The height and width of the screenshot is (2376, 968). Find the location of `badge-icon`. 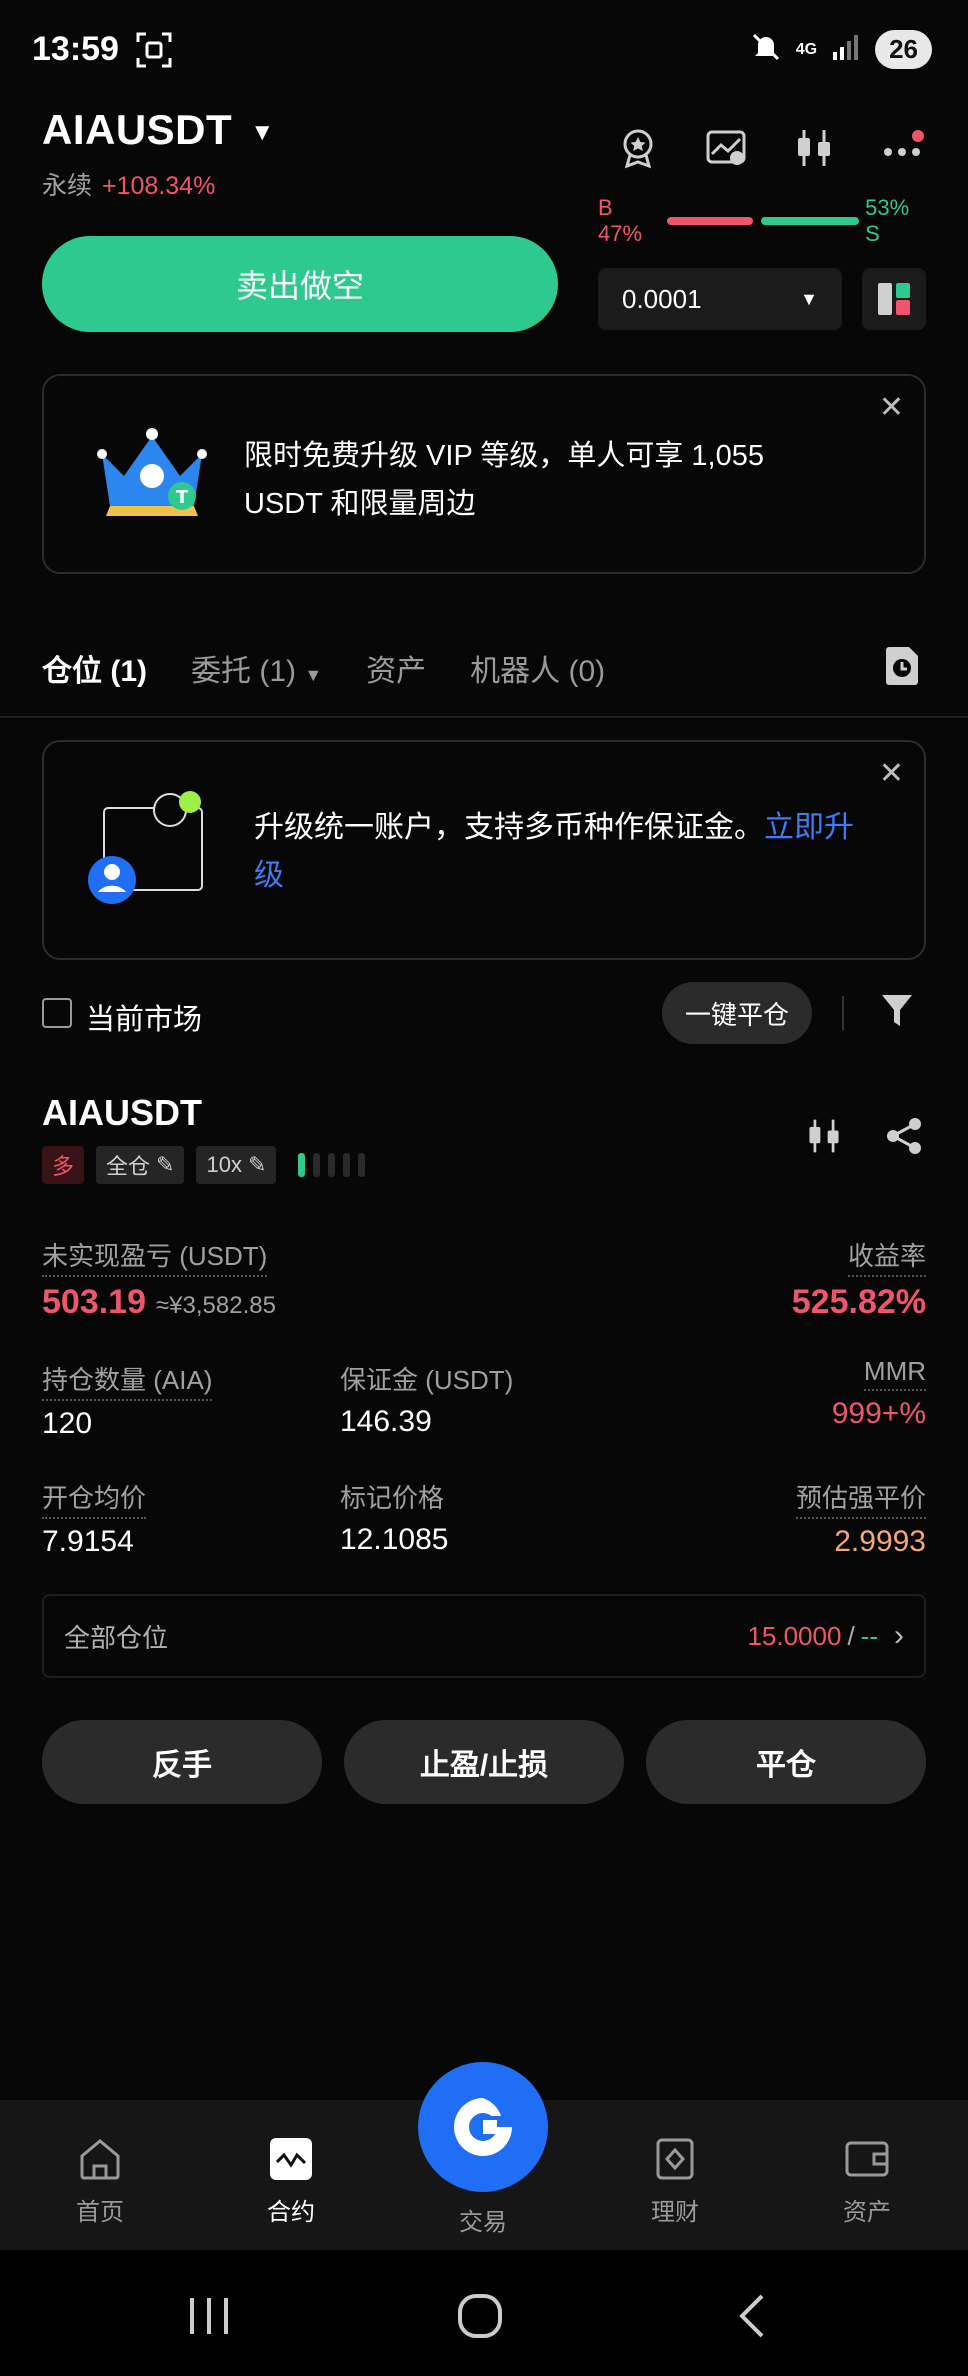

badge-icon is located at coordinates (638, 148).